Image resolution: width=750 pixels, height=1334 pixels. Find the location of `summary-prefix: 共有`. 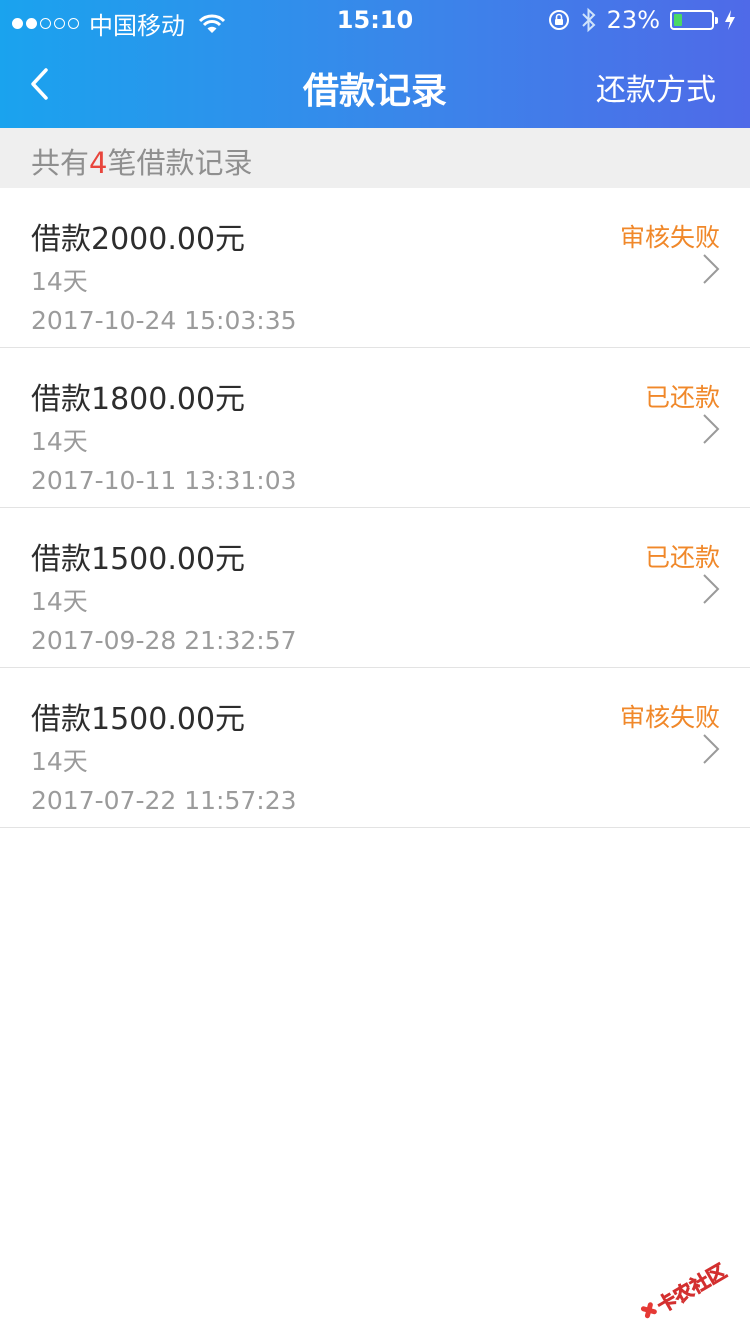

summary-prefix: 共有 is located at coordinates (60, 163).